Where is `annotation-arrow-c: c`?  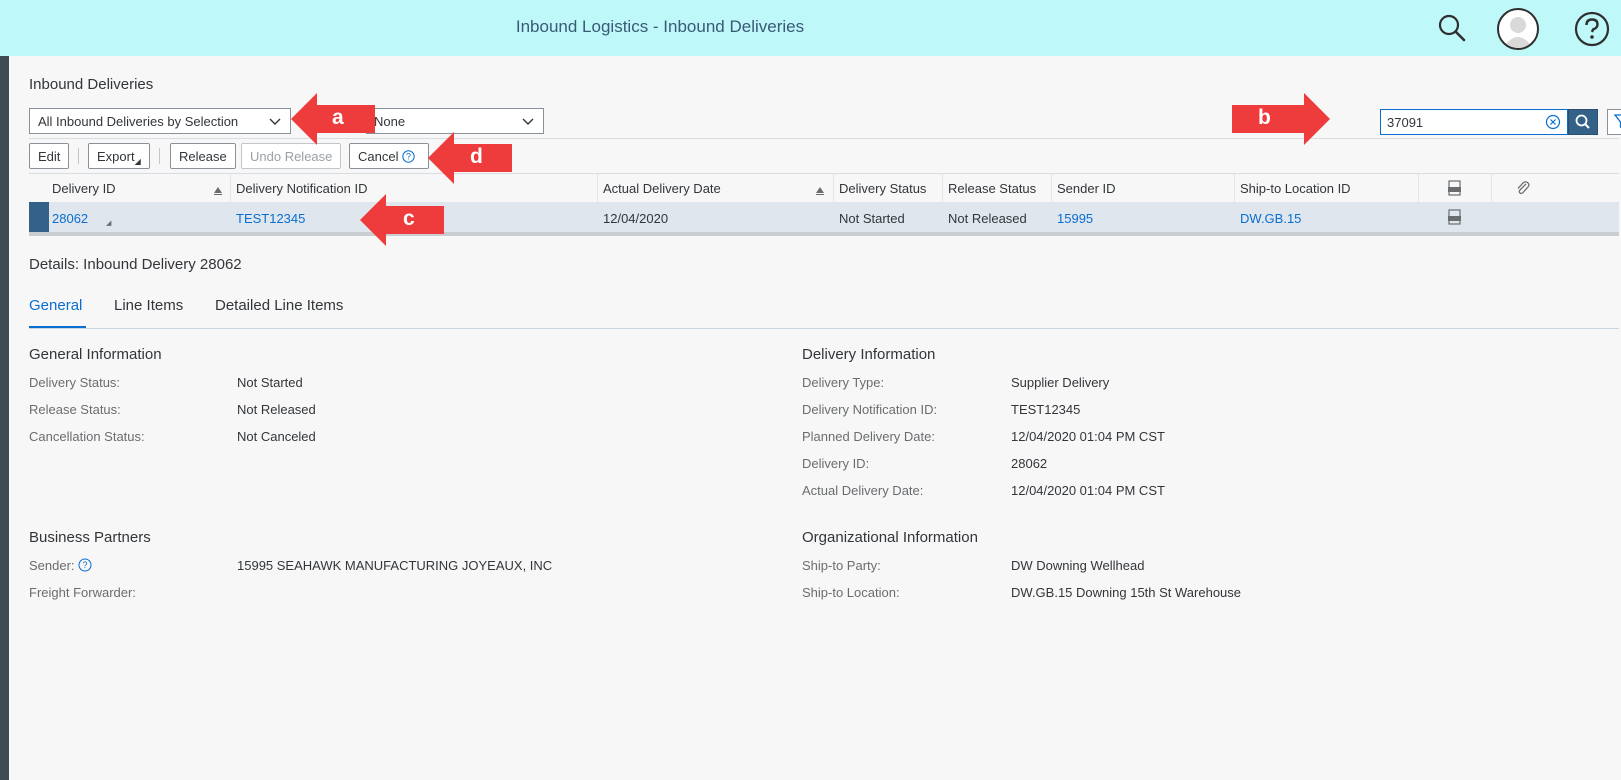
annotation-arrow-c: c is located at coordinates (403, 222).